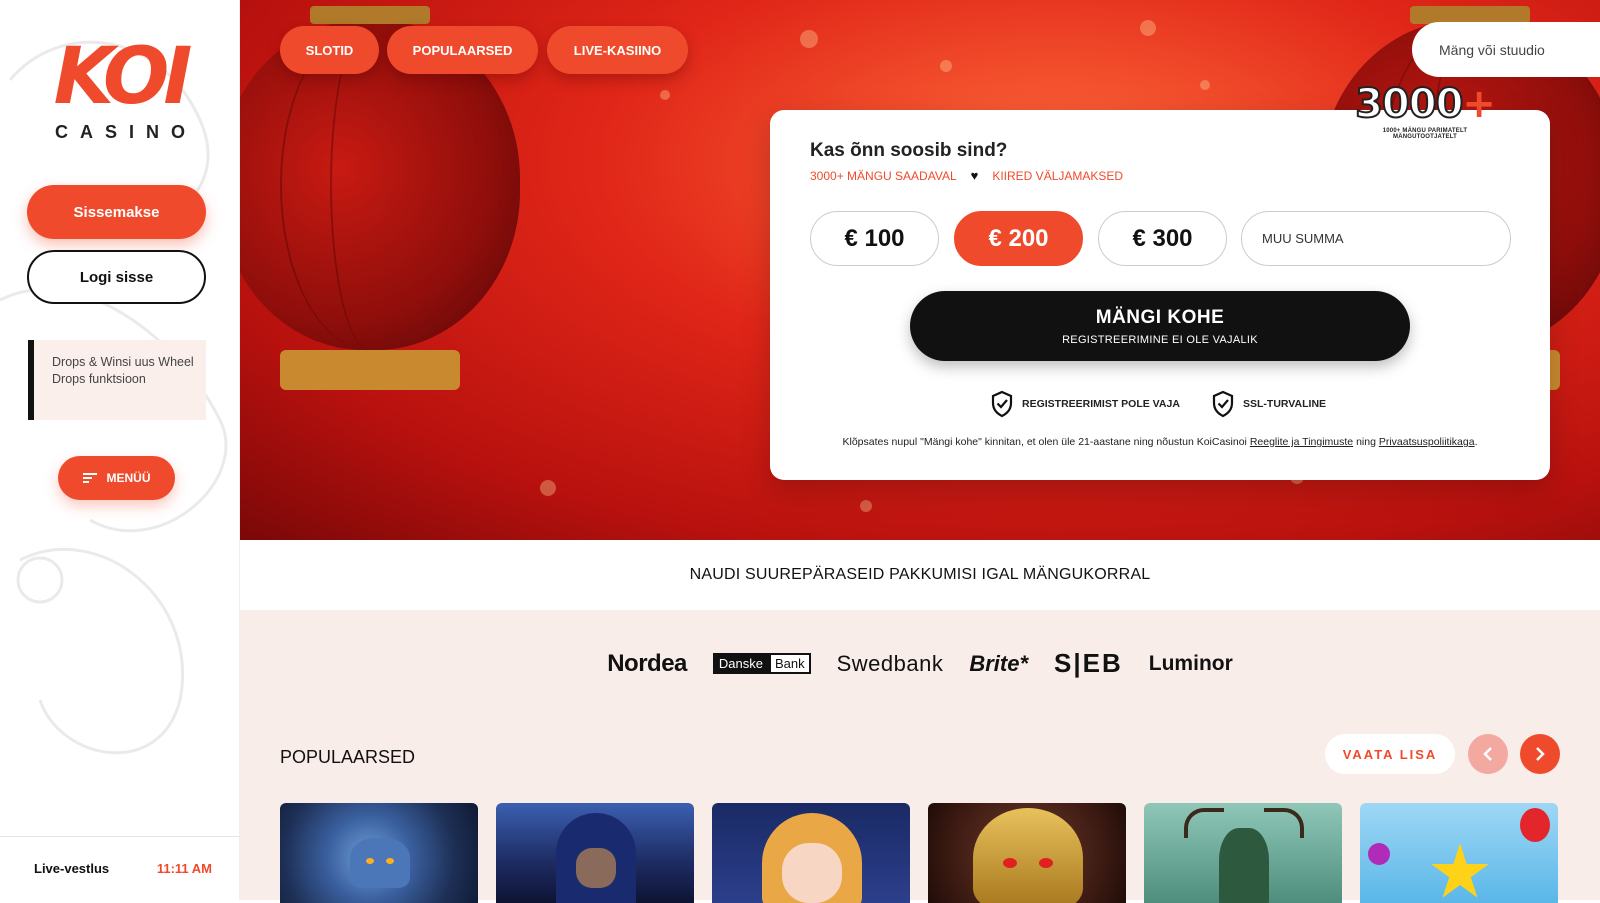 The height and width of the screenshot is (903, 1600). I want to click on live-chat-label: Live-vestlus, so click(72, 868).